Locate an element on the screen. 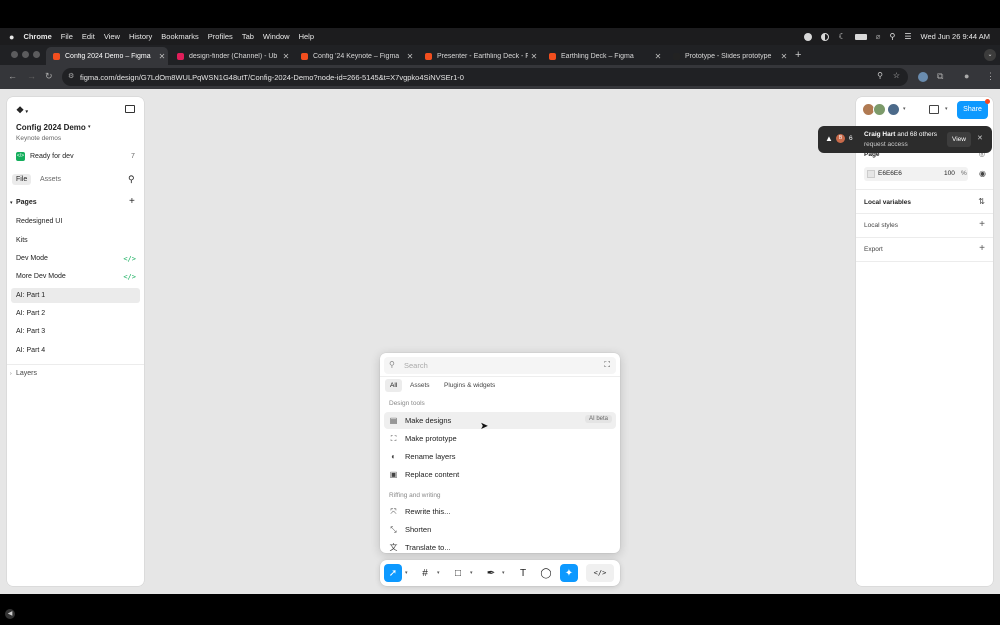 The width and height of the screenshot is (1000, 625). move-tool-chevron-icon: ▾ is located at coordinates (406, 573).